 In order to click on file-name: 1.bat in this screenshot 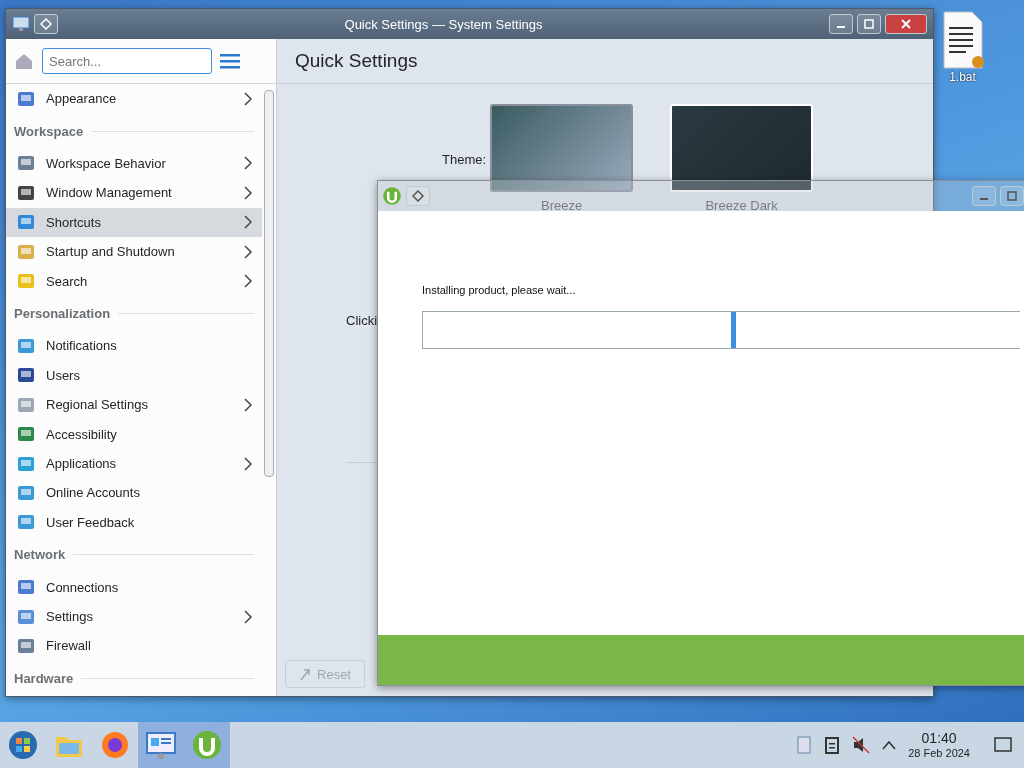, I will do `click(962, 77)`.